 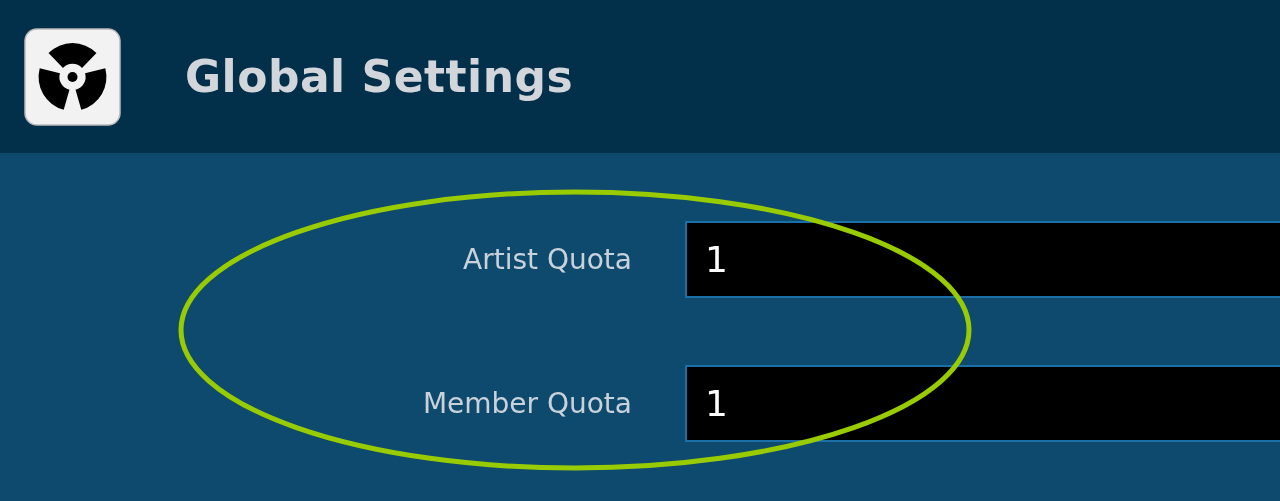 I want to click on field-label: Artist Quota, so click(x=547, y=259).